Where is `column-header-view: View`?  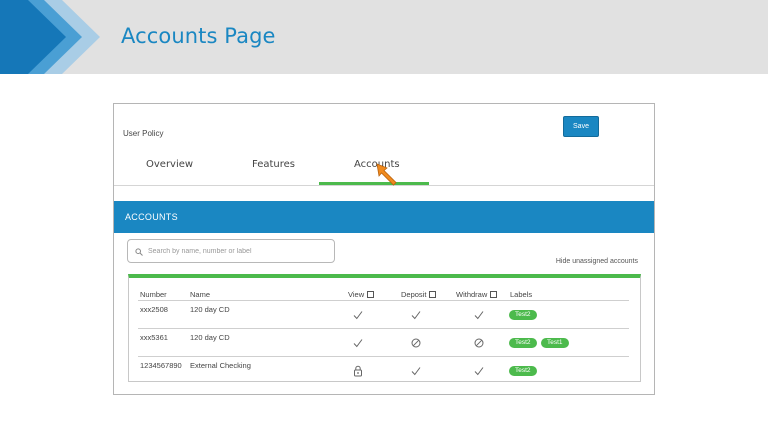
column-header-view: View is located at coordinates (361, 294).